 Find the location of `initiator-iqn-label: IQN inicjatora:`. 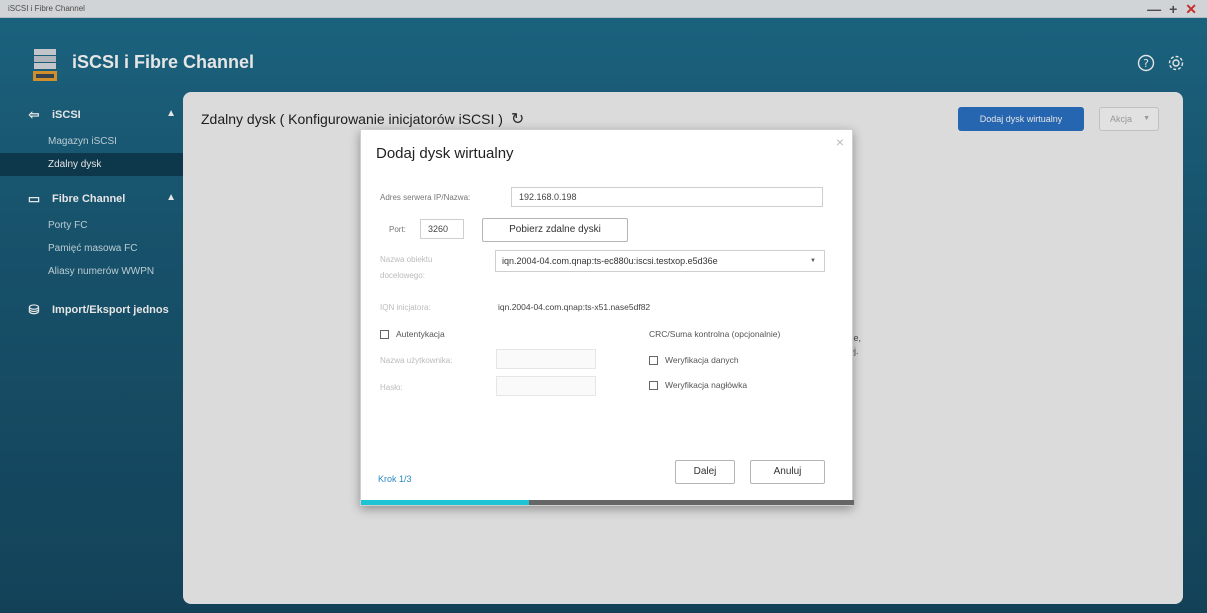

initiator-iqn-label: IQN inicjatora: is located at coordinates (405, 307).